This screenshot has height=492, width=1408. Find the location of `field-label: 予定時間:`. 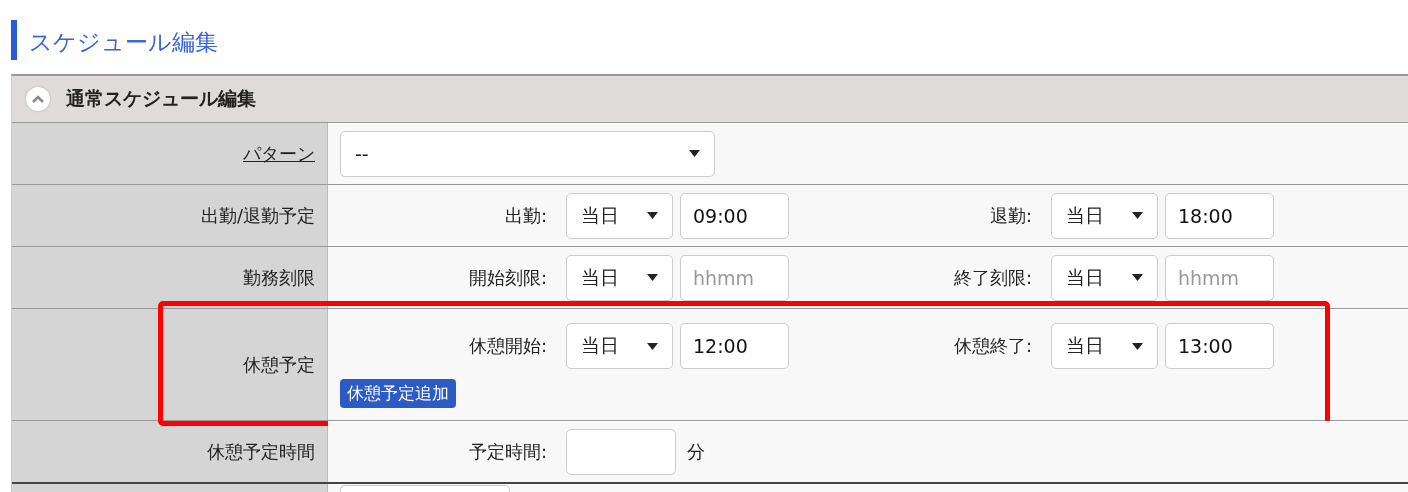

field-label: 予定時間: is located at coordinates (507, 451).